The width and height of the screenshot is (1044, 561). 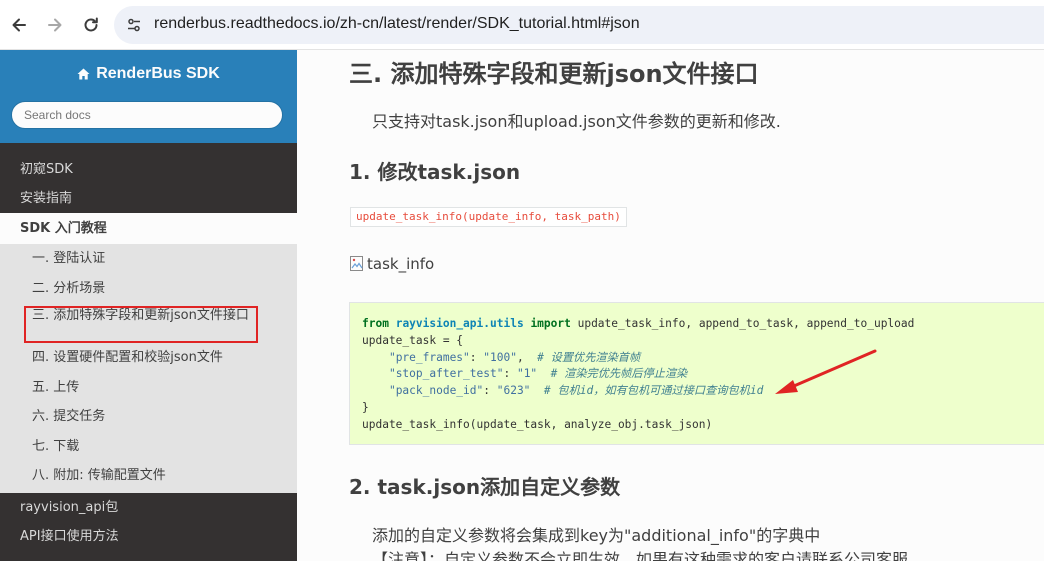 What do you see at coordinates (485, 487) in the screenshot?
I see `section-heading-custom-params: 2. task.json添加自定义参数` at bounding box center [485, 487].